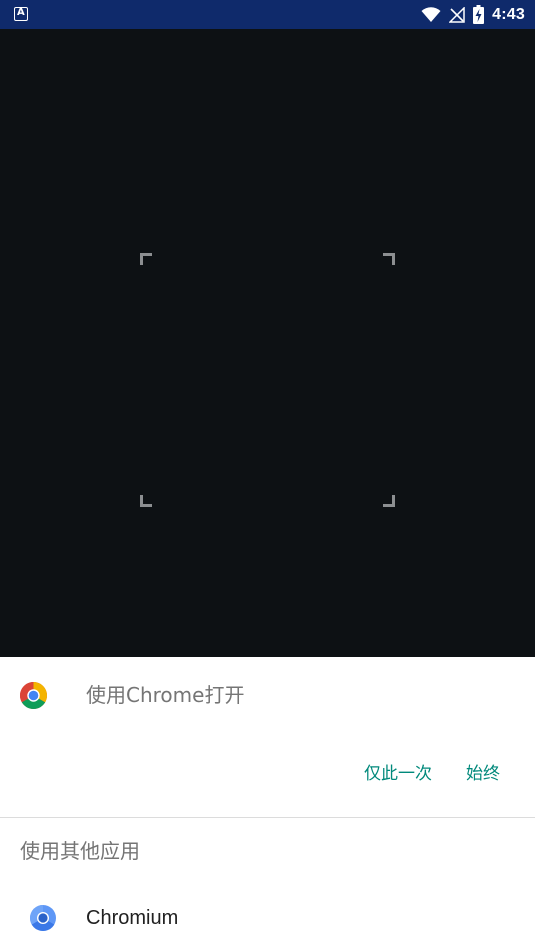  I want to click on scan-frame-corner-top-left, so click(146, 259).